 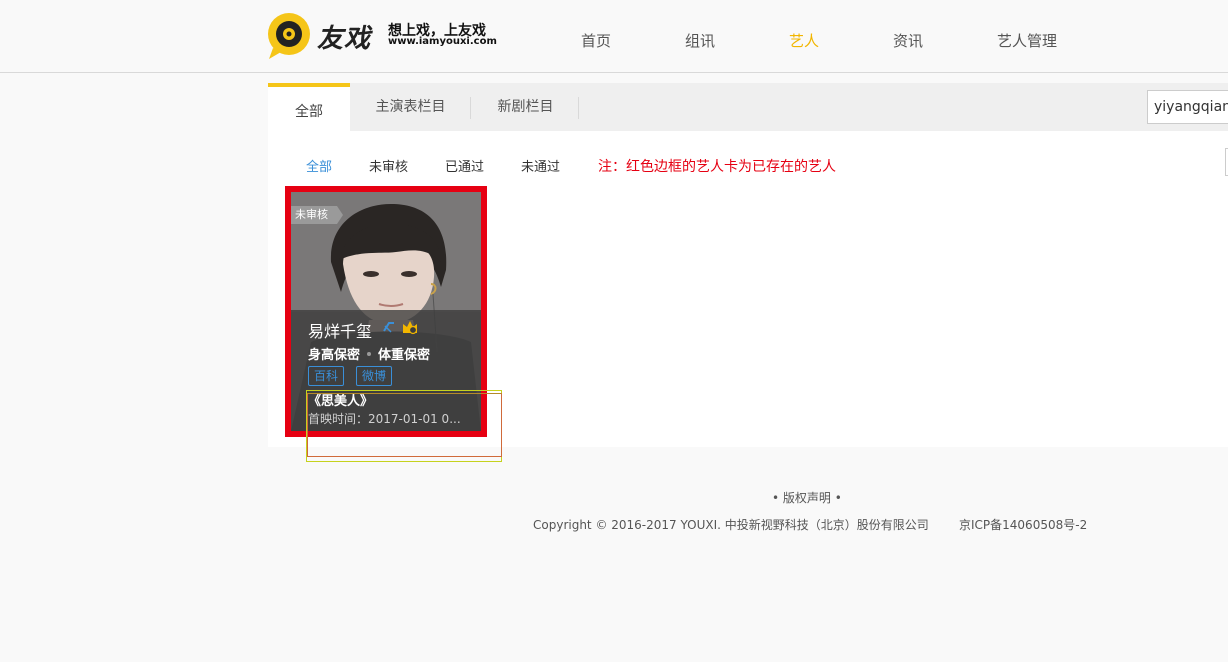 What do you see at coordinates (540, 165) in the screenshot?
I see `filter-rejected: 未通过` at bounding box center [540, 165].